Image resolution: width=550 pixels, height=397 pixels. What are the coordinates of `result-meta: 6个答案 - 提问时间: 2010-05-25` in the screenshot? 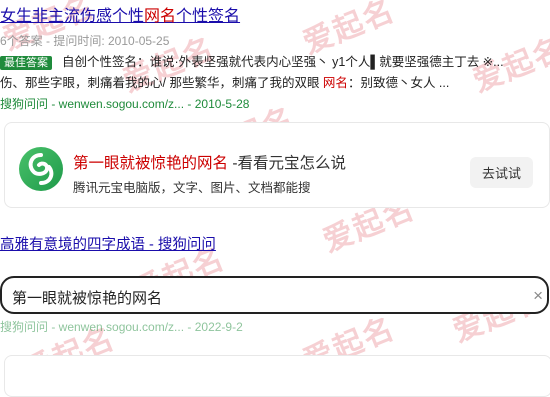 It's located at (85, 41).